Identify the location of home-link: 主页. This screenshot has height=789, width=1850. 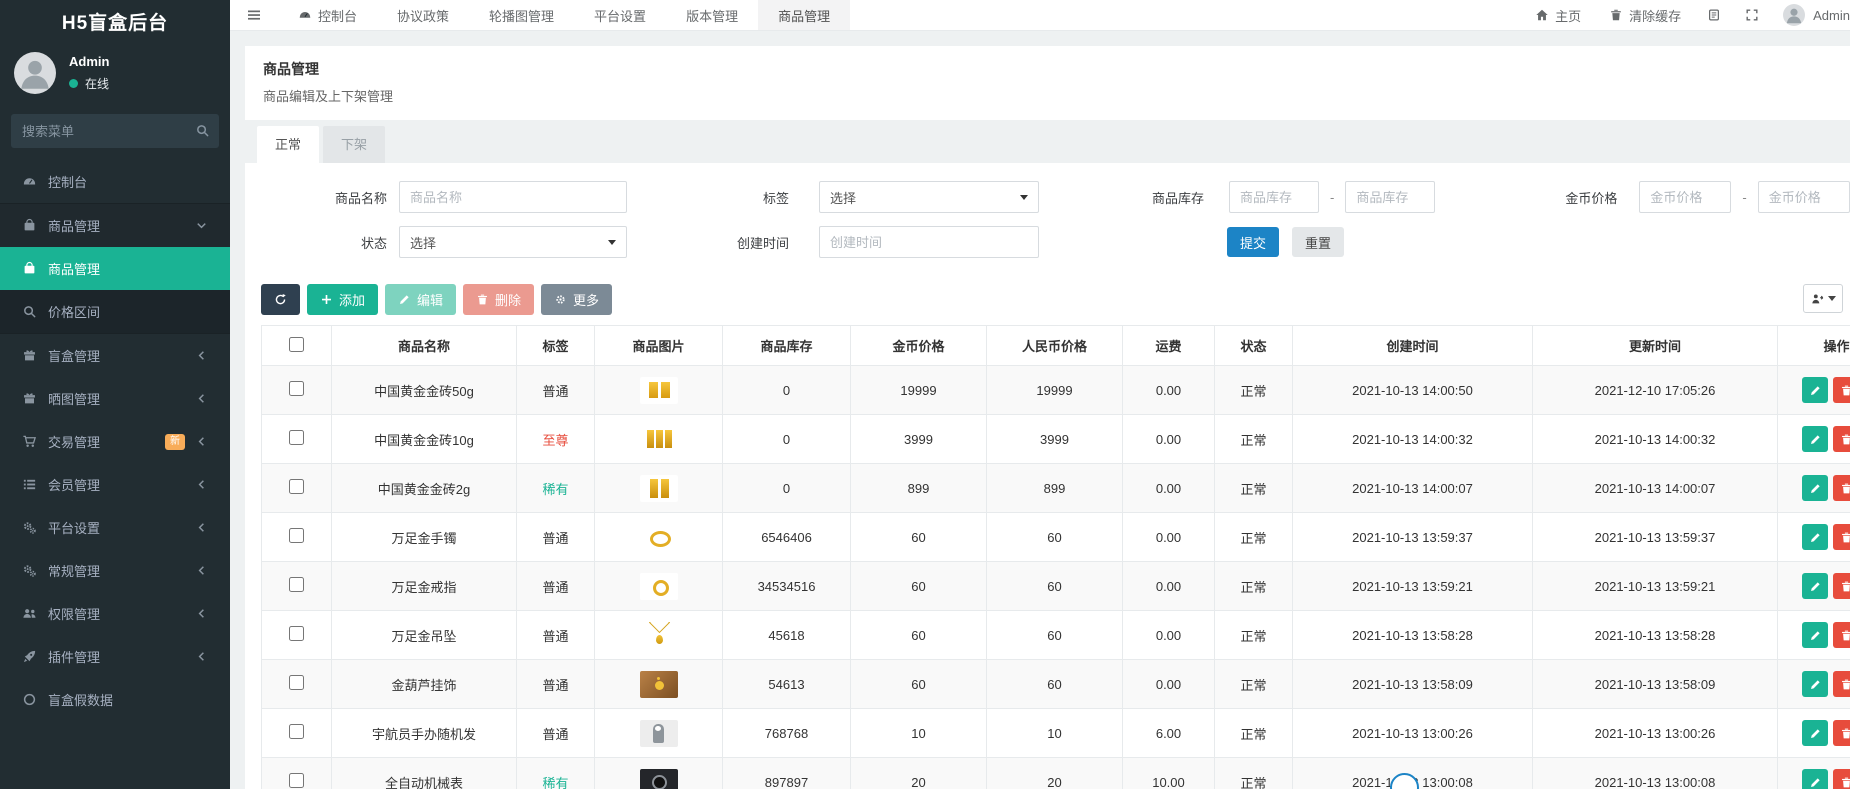
(1558, 15).